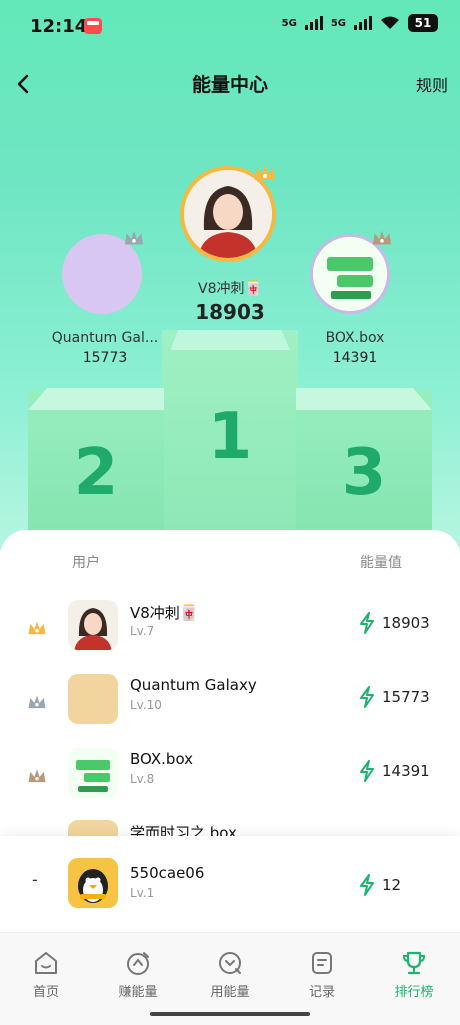  Describe the element at coordinates (162, 759) in the screenshot. I see `row-username: BOX.box` at that location.